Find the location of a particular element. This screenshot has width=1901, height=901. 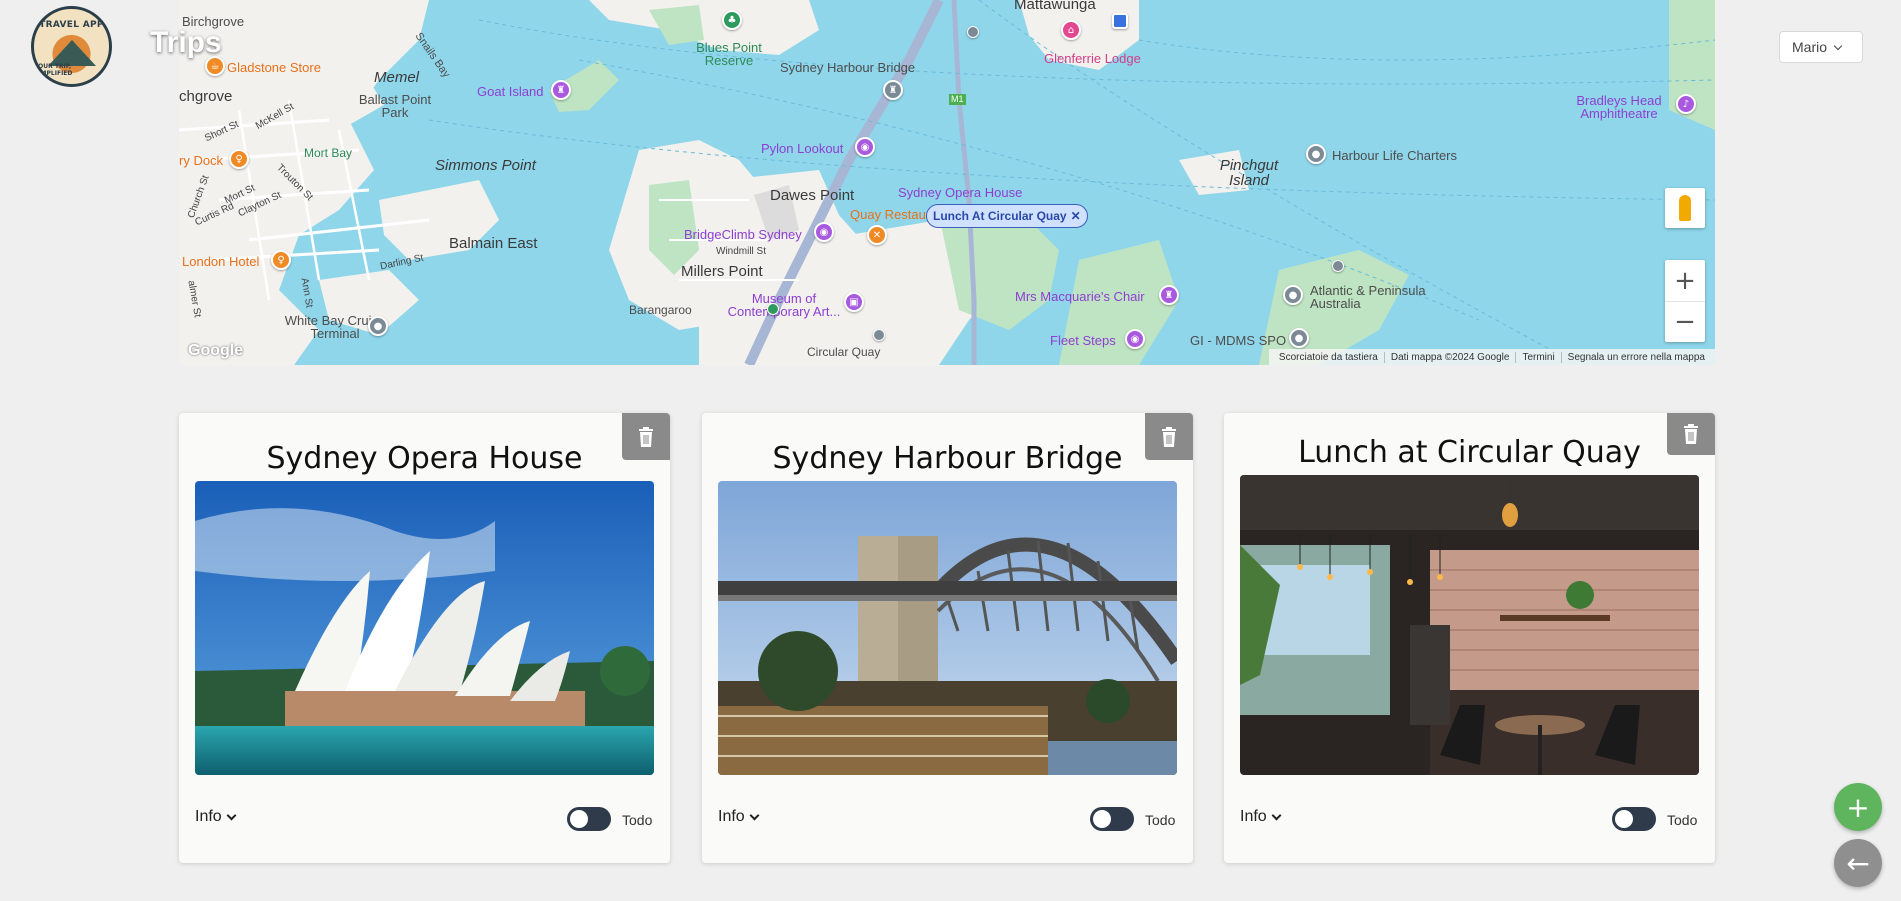

zoom-out-button: − is located at coordinates (1685, 321).